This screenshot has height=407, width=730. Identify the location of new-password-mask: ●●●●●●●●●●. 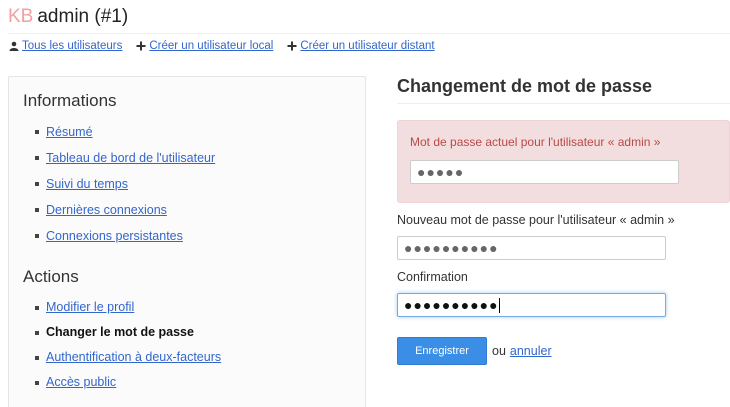
(451, 248).